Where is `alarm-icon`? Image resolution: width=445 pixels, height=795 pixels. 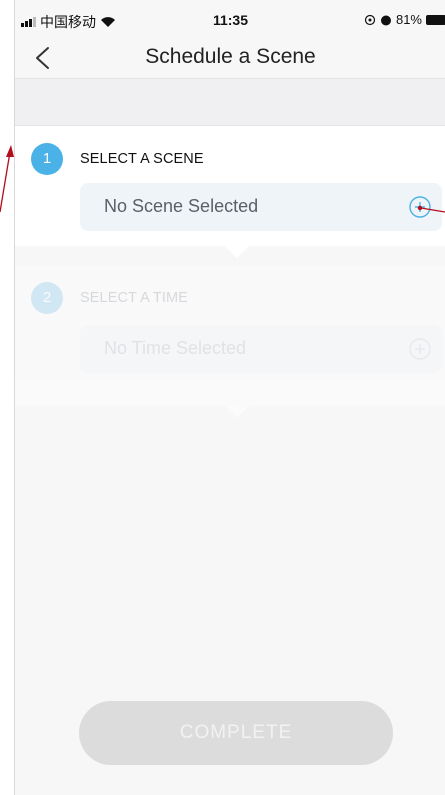 alarm-icon is located at coordinates (385, 20).